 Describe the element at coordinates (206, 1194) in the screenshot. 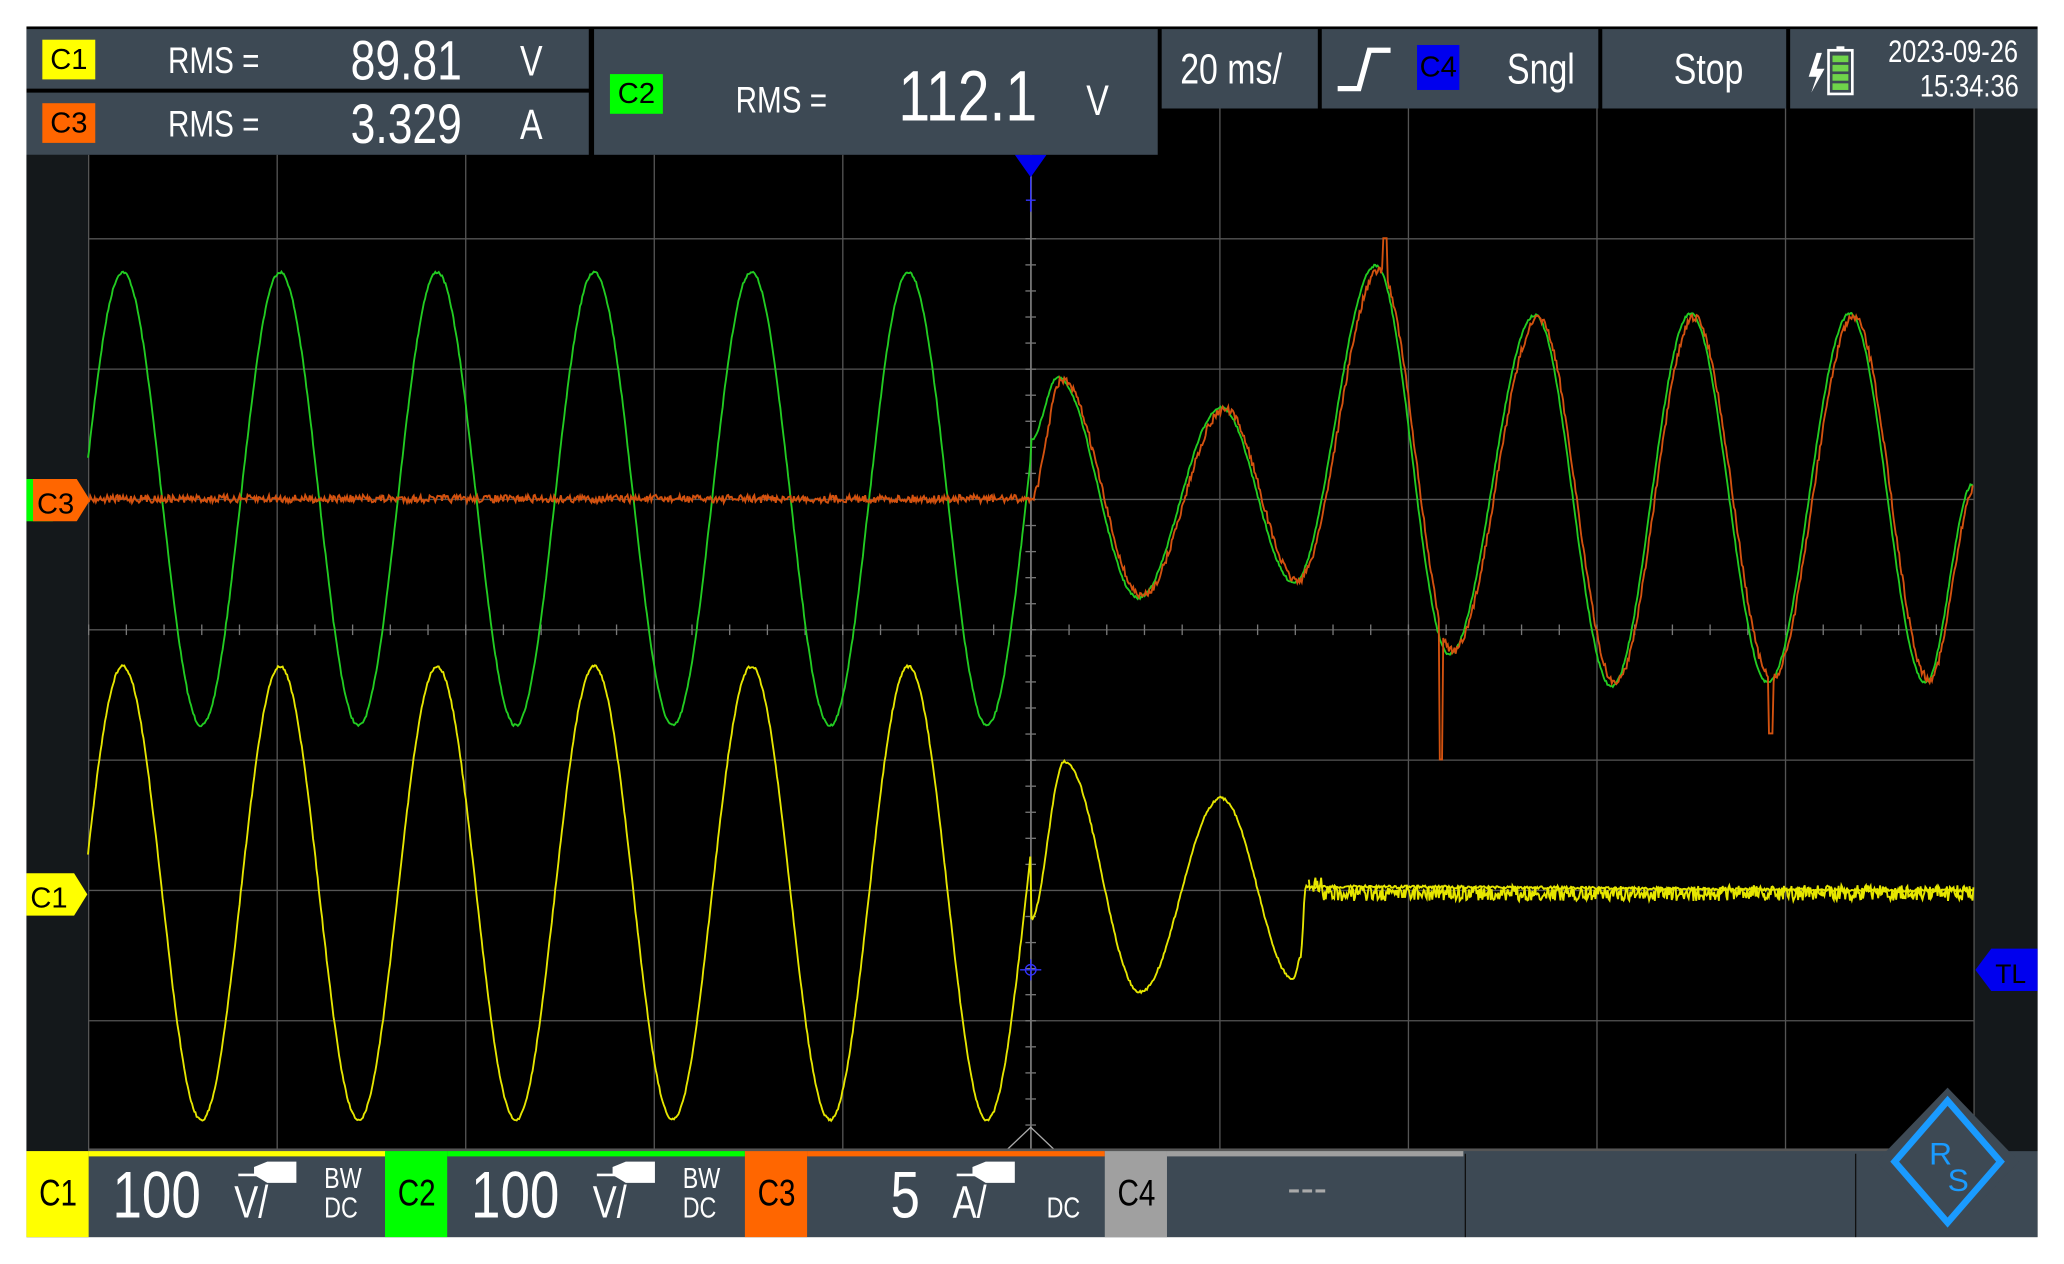

I see `channel-c1-settings: C1 100 V/ BW DC` at that location.